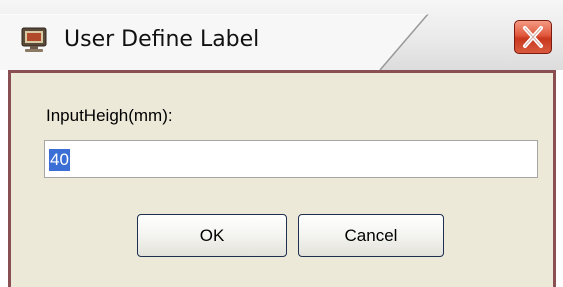 Image resolution: width=563 pixels, height=287 pixels. I want to click on ok-button: OK, so click(212, 235).